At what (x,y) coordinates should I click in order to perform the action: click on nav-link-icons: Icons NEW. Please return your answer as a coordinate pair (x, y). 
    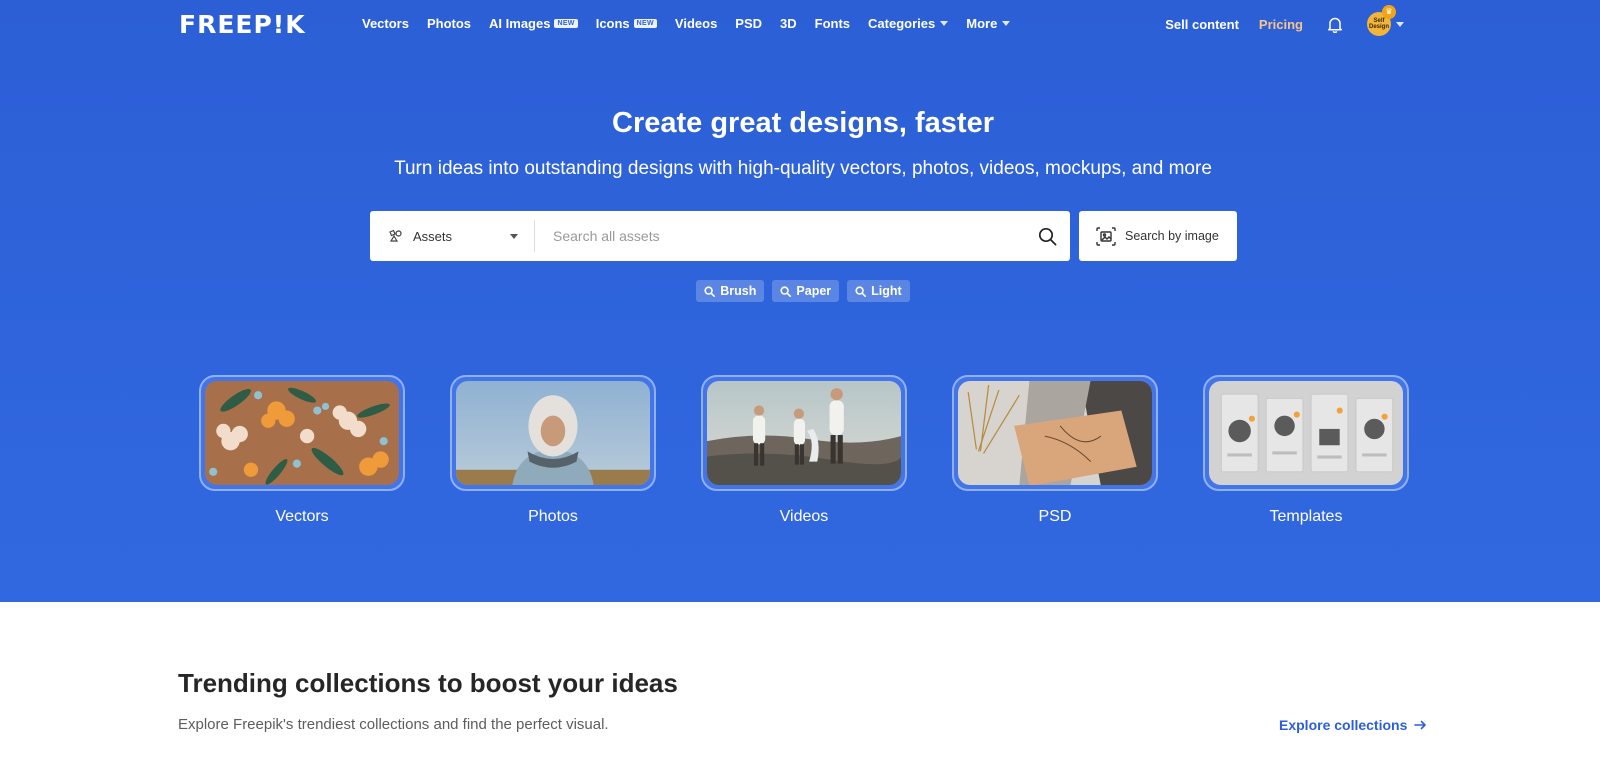
    Looking at the image, I should click on (626, 23).